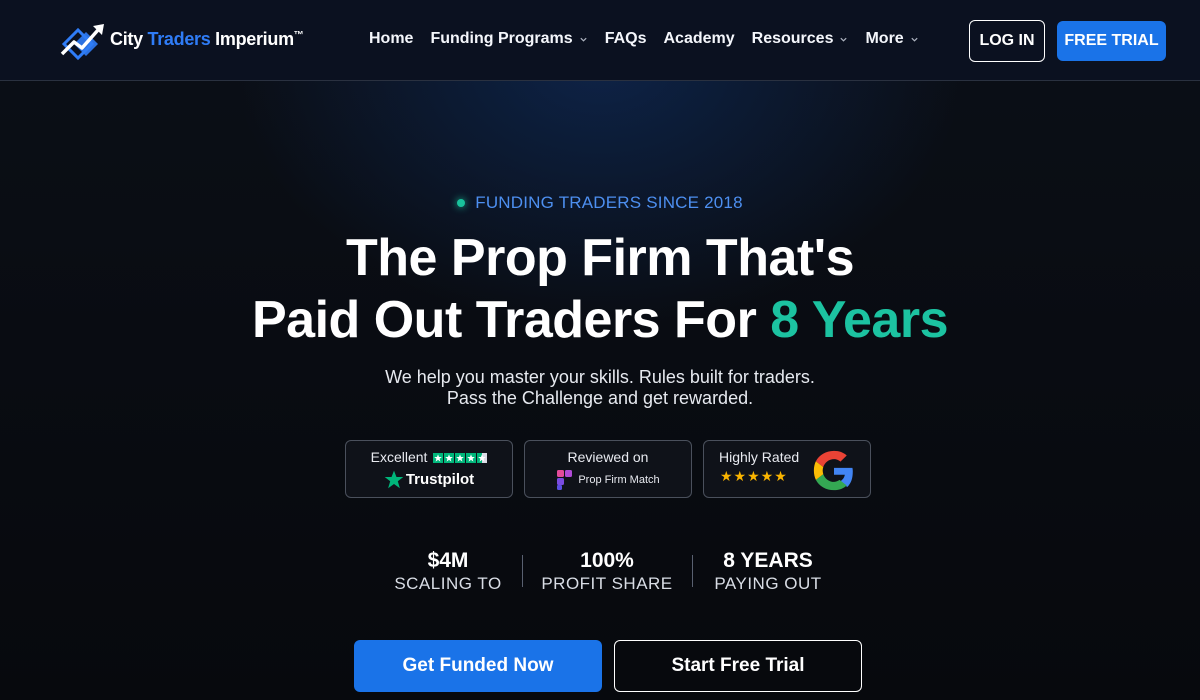 This screenshot has width=1200, height=700. What do you see at coordinates (448, 560) in the screenshot?
I see `stat-scaling-value: $4M` at bounding box center [448, 560].